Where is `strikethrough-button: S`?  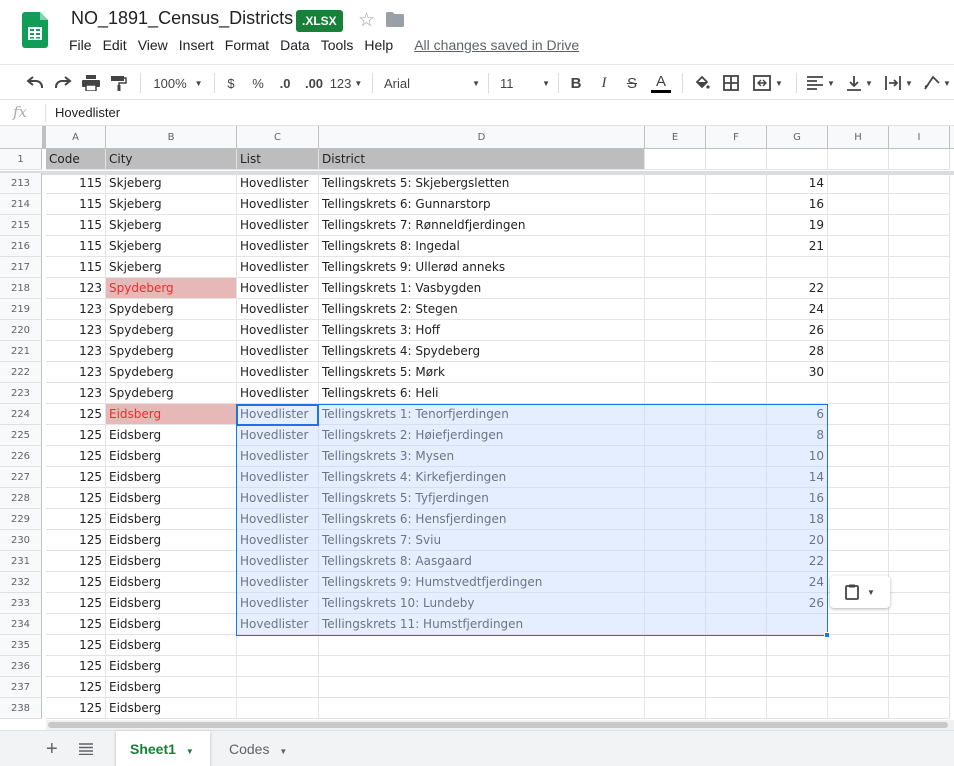 strikethrough-button: S is located at coordinates (632, 83).